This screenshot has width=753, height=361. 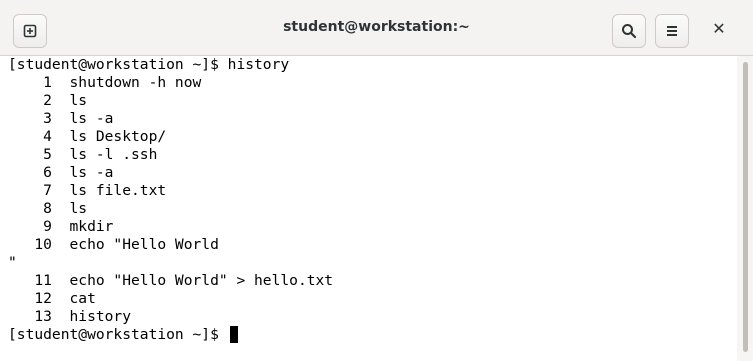 I want to click on terminal-line: 3 ls -a, so click(x=61, y=118).